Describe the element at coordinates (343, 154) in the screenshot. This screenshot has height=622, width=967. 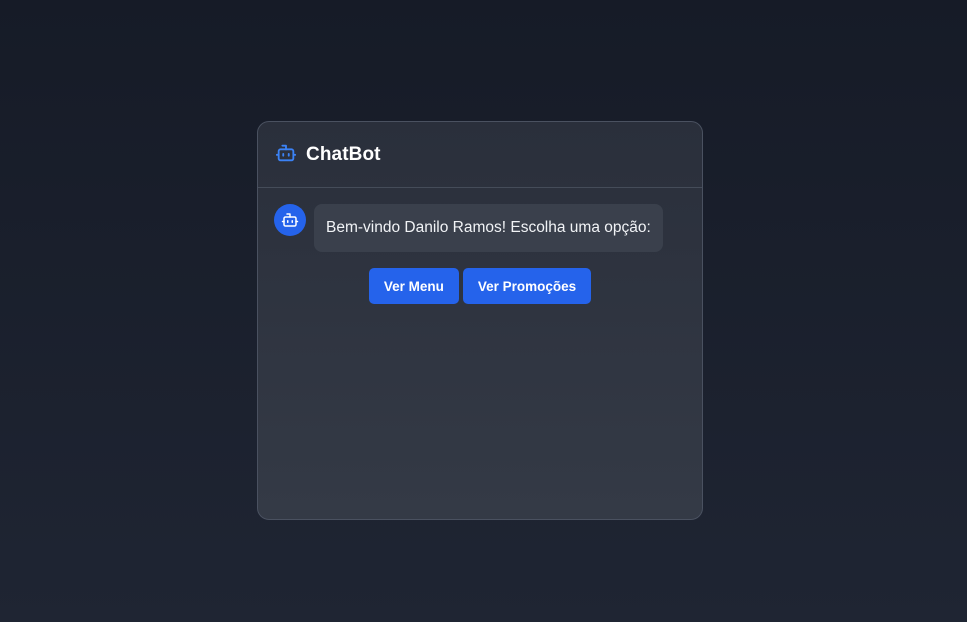
I see `chat-title: ChatBot` at that location.